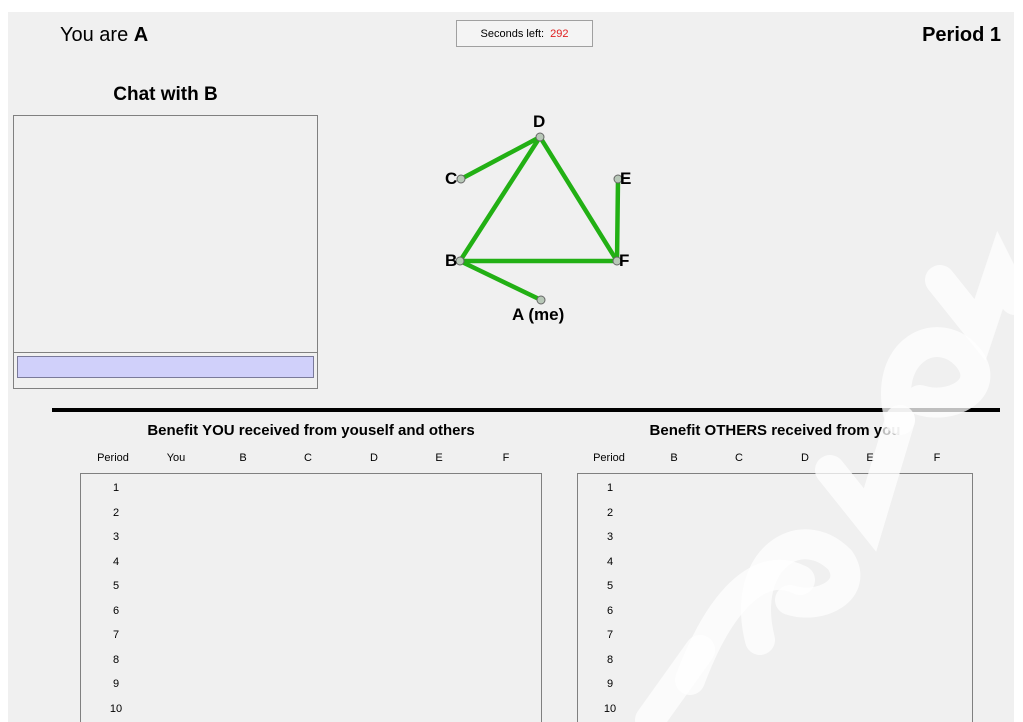 This screenshot has height=722, width=1023. I want to click on t1-col-e: E, so click(439, 458).